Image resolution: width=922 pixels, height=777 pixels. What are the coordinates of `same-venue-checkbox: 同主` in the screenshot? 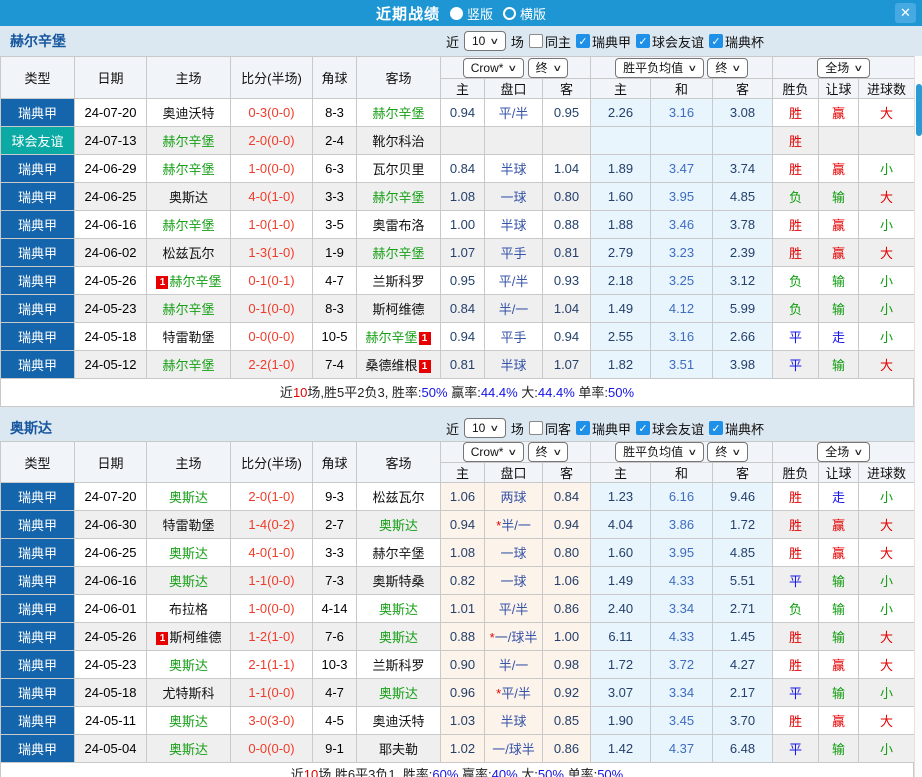 It's located at (549, 41).